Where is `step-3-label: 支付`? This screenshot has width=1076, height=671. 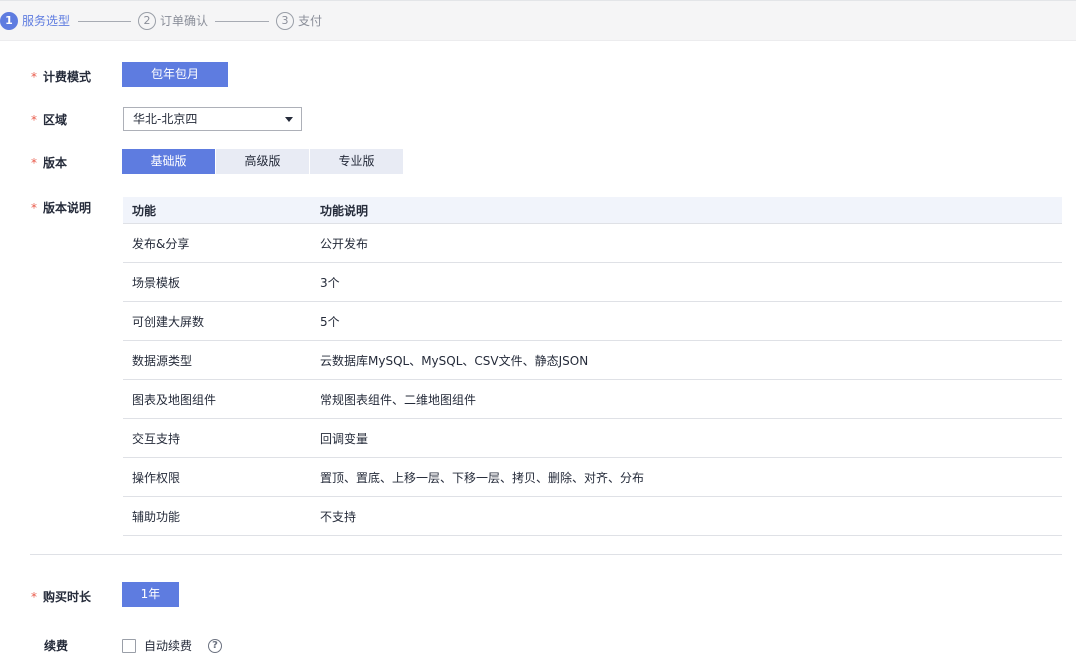 step-3-label: 支付 is located at coordinates (310, 21).